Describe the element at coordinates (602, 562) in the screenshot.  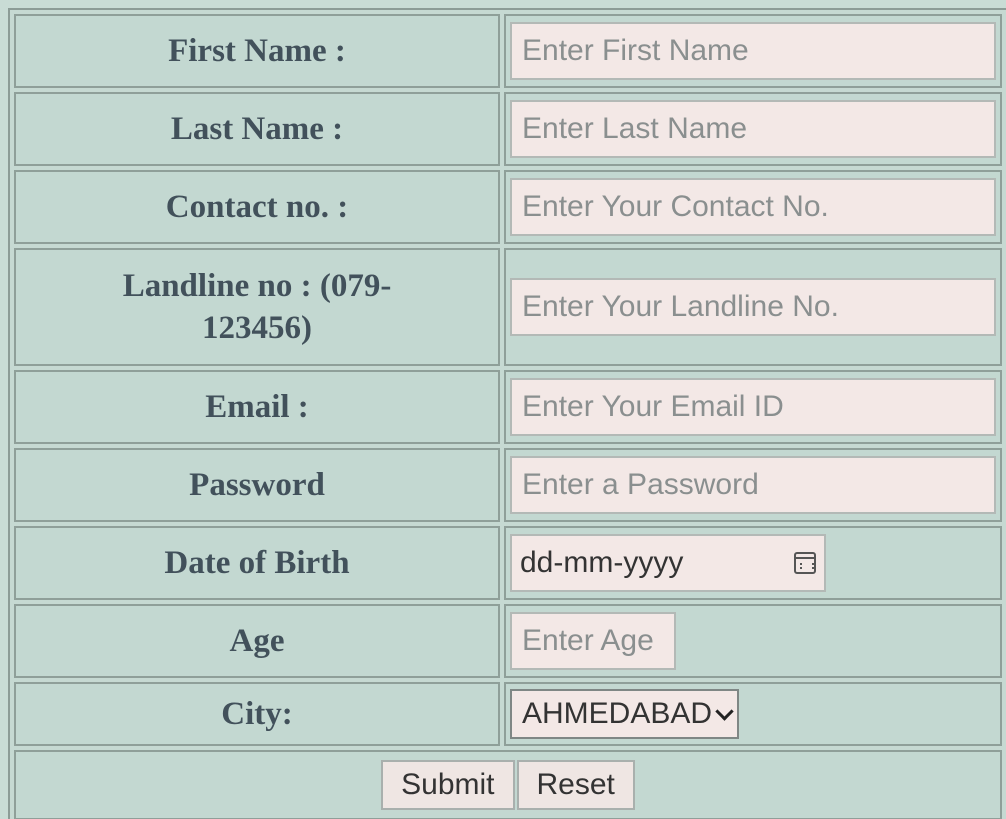
I see `dob-placeholder: dd-mm-yyyy` at that location.